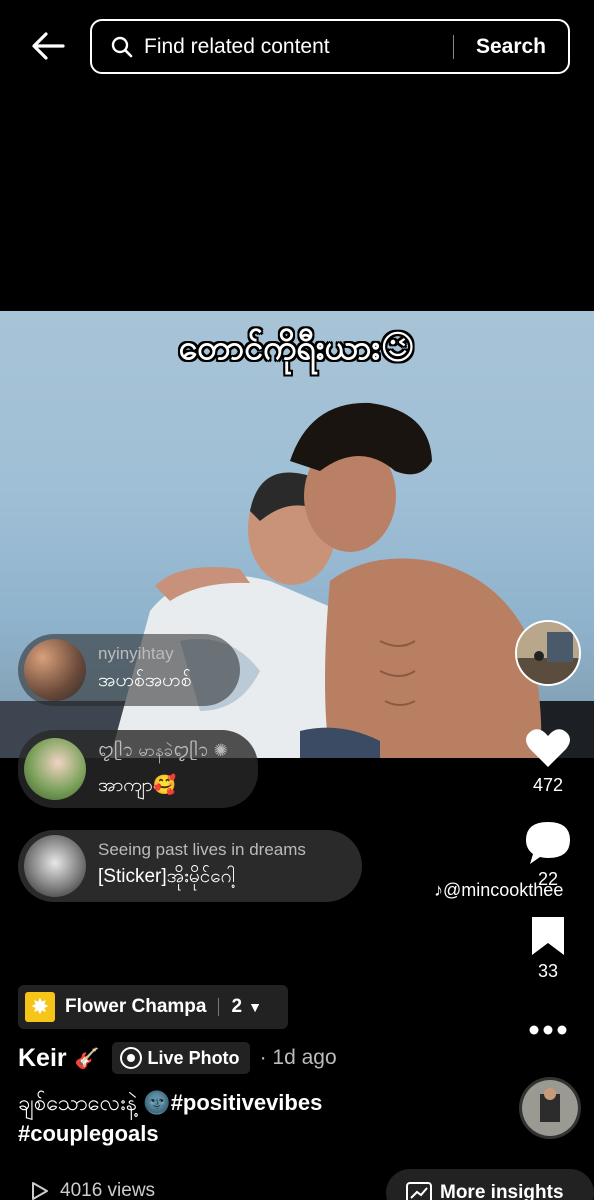 This screenshot has width=594, height=1200. Describe the element at coordinates (40, 1191) in the screenshot. I see `play-icon` at that location.